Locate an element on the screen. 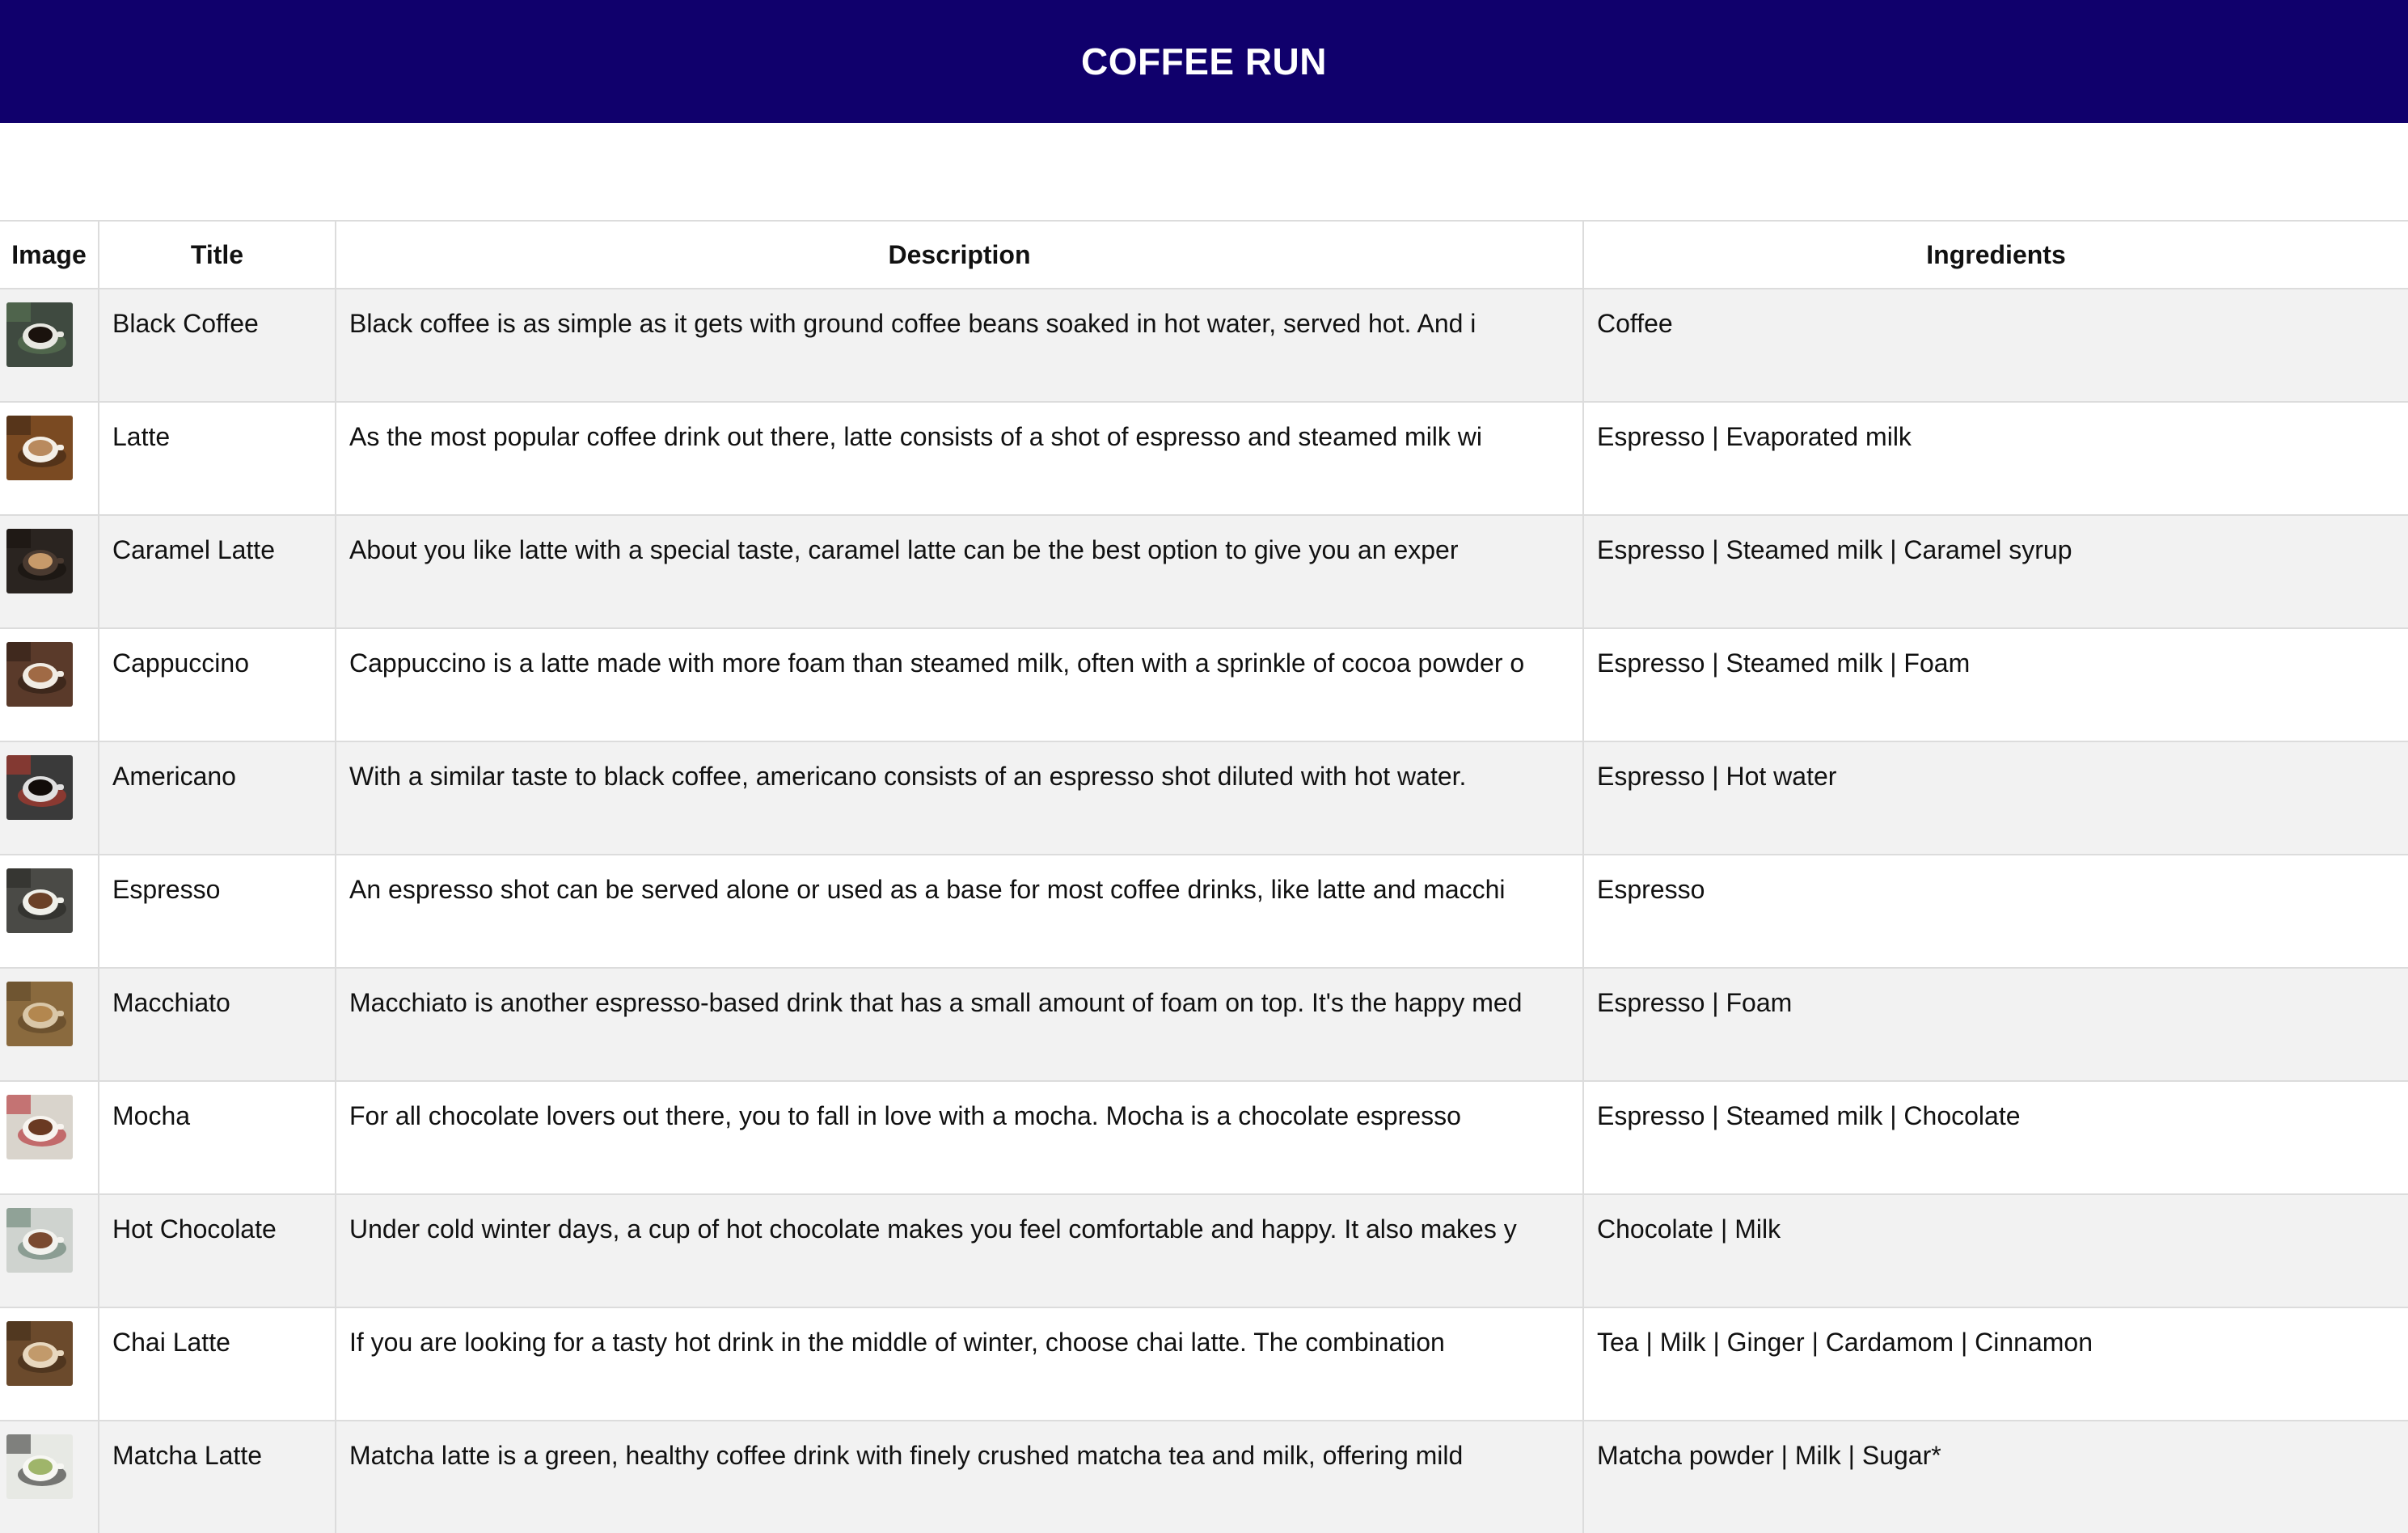 This screenshot has width=2408, height=1533. column-header-image: Image is located at coordinates (49, 254).